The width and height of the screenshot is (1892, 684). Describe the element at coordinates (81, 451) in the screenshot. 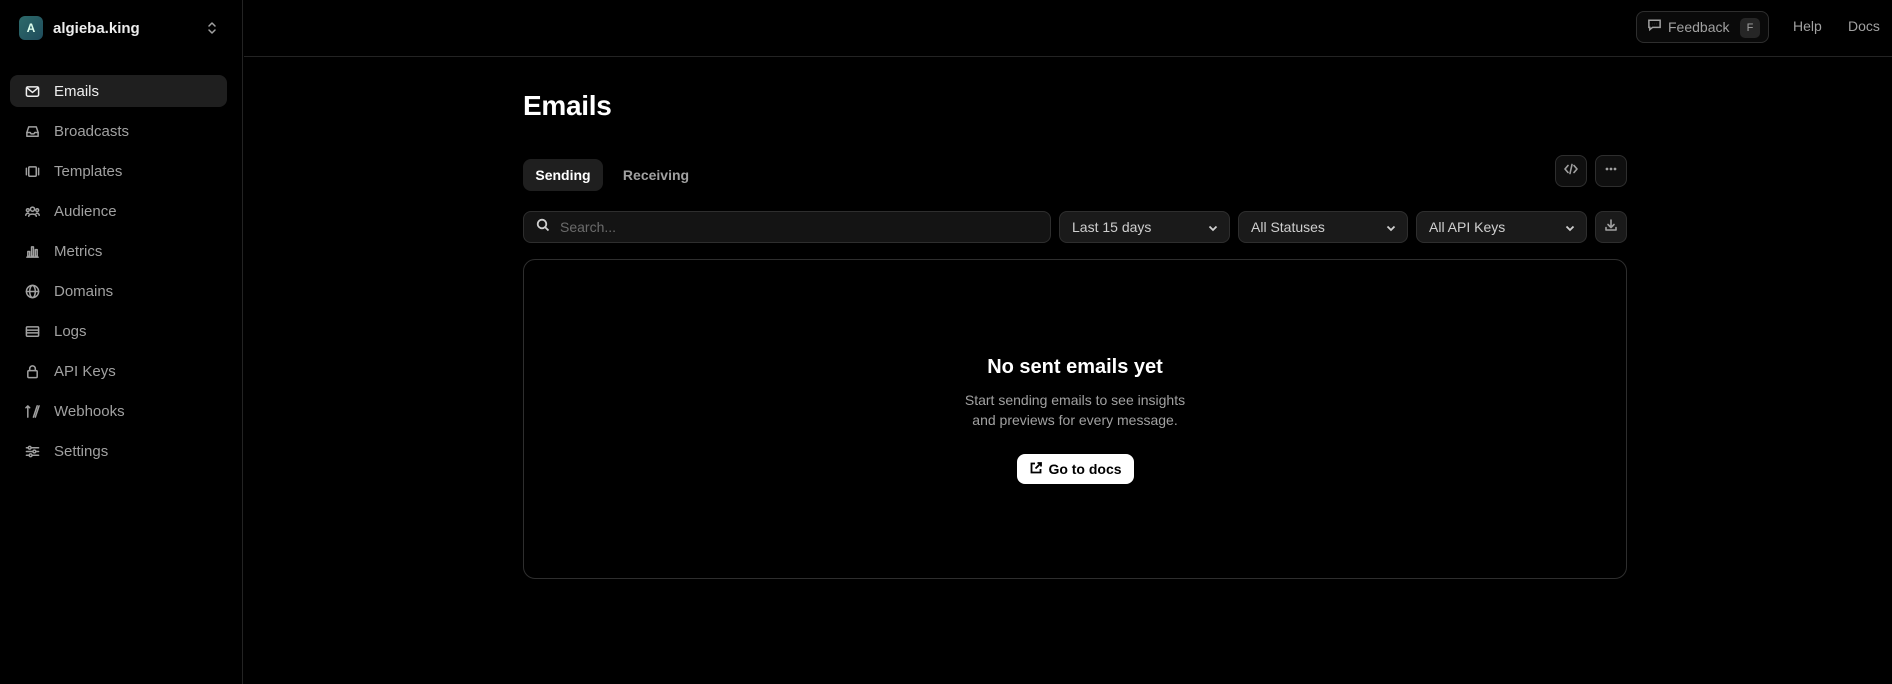

I see `sidebar-item-label: Settings` at that location.